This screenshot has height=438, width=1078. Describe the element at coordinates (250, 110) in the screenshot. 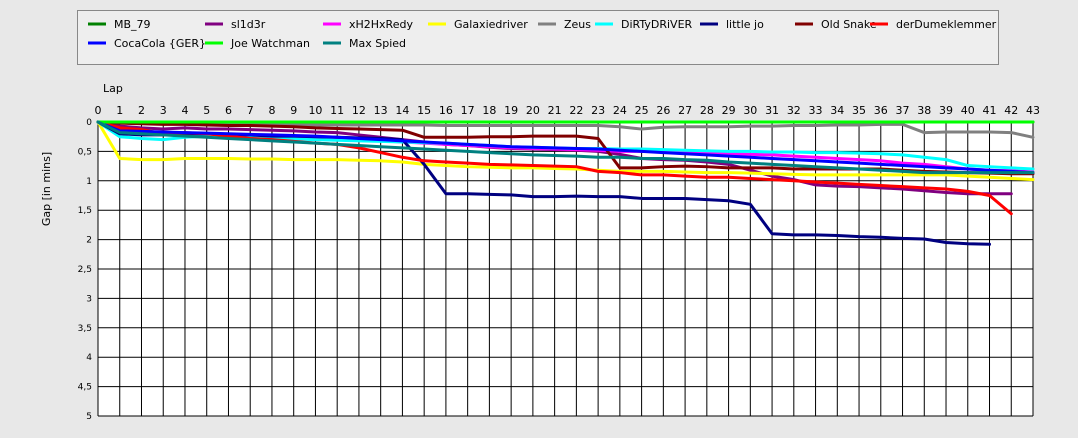

I see `x-tick-label: 7` at that location.